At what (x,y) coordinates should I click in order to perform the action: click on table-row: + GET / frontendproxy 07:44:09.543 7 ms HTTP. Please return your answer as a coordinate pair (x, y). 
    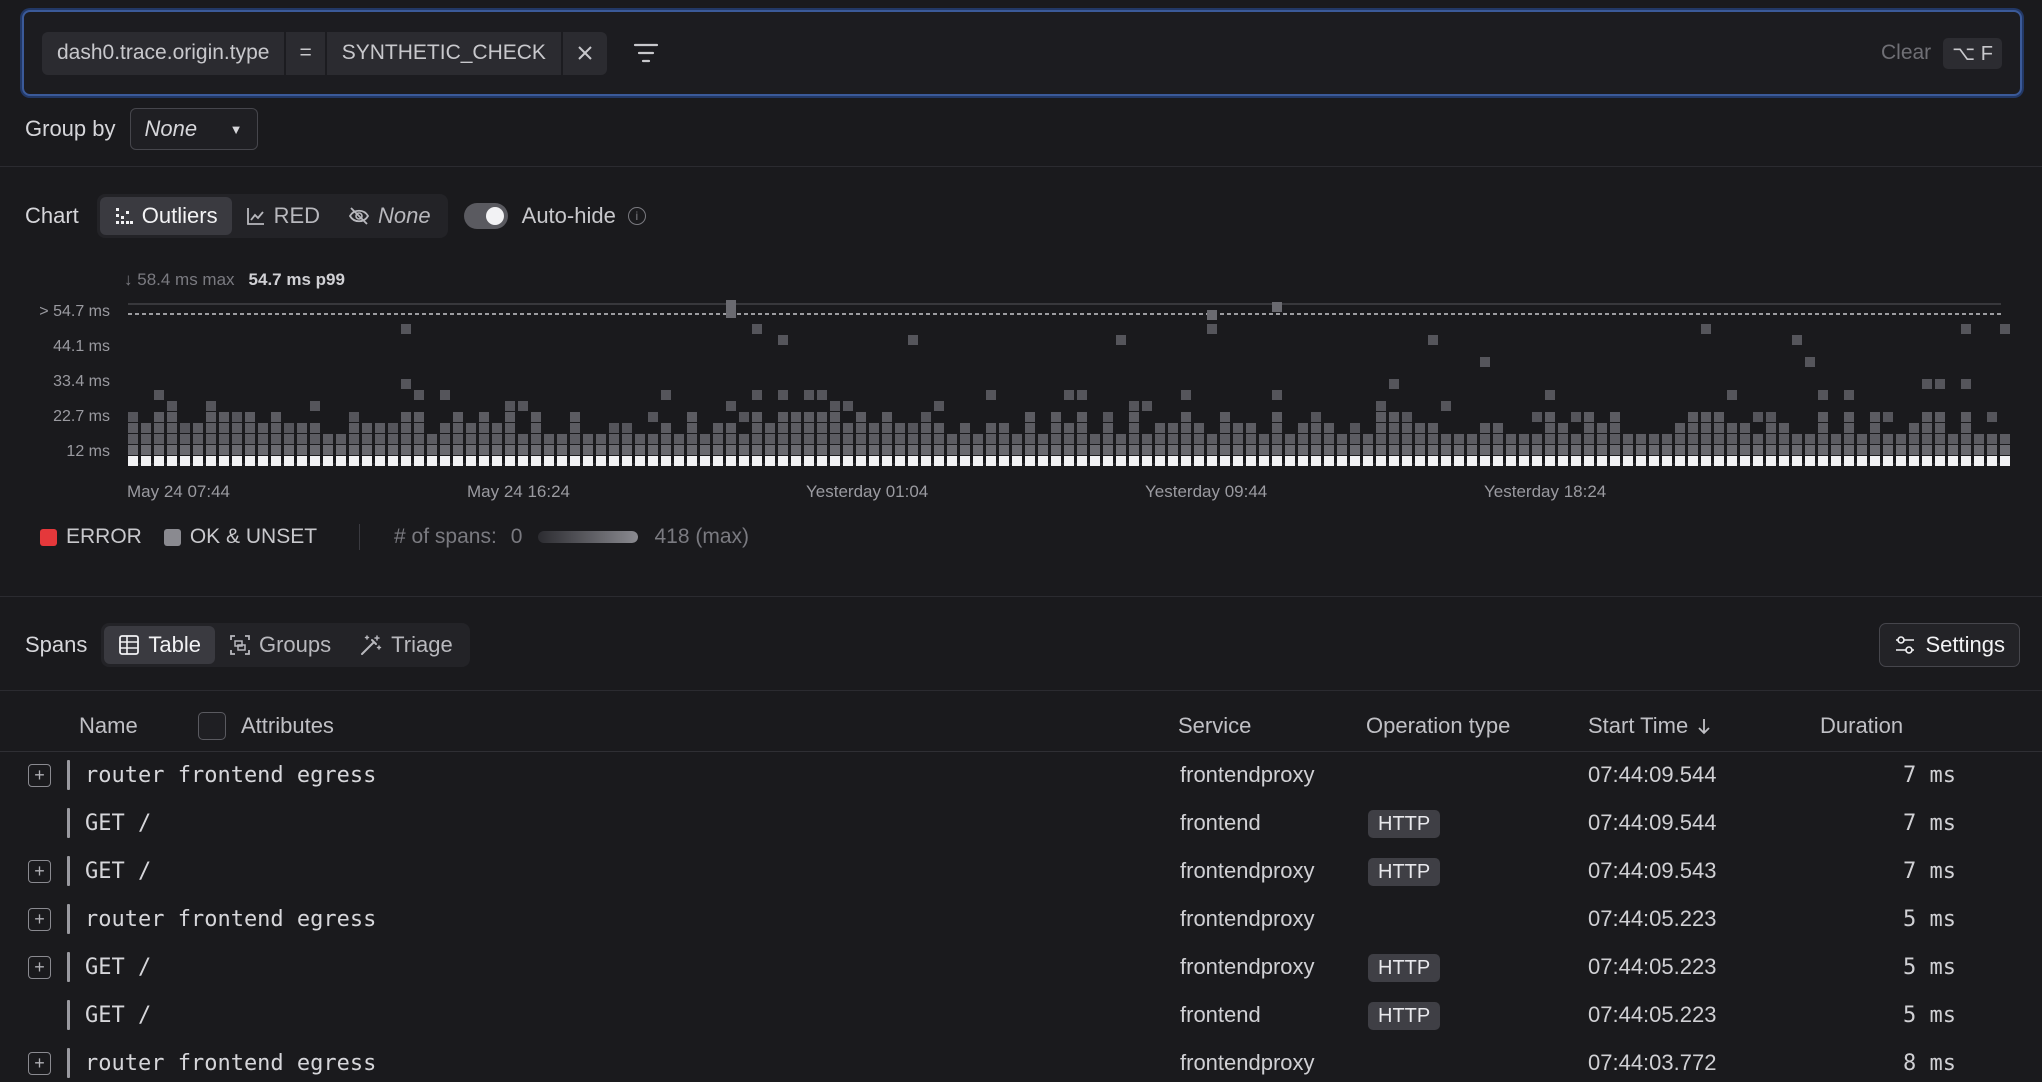
    Looking at the image, I should click on (1021, 871).